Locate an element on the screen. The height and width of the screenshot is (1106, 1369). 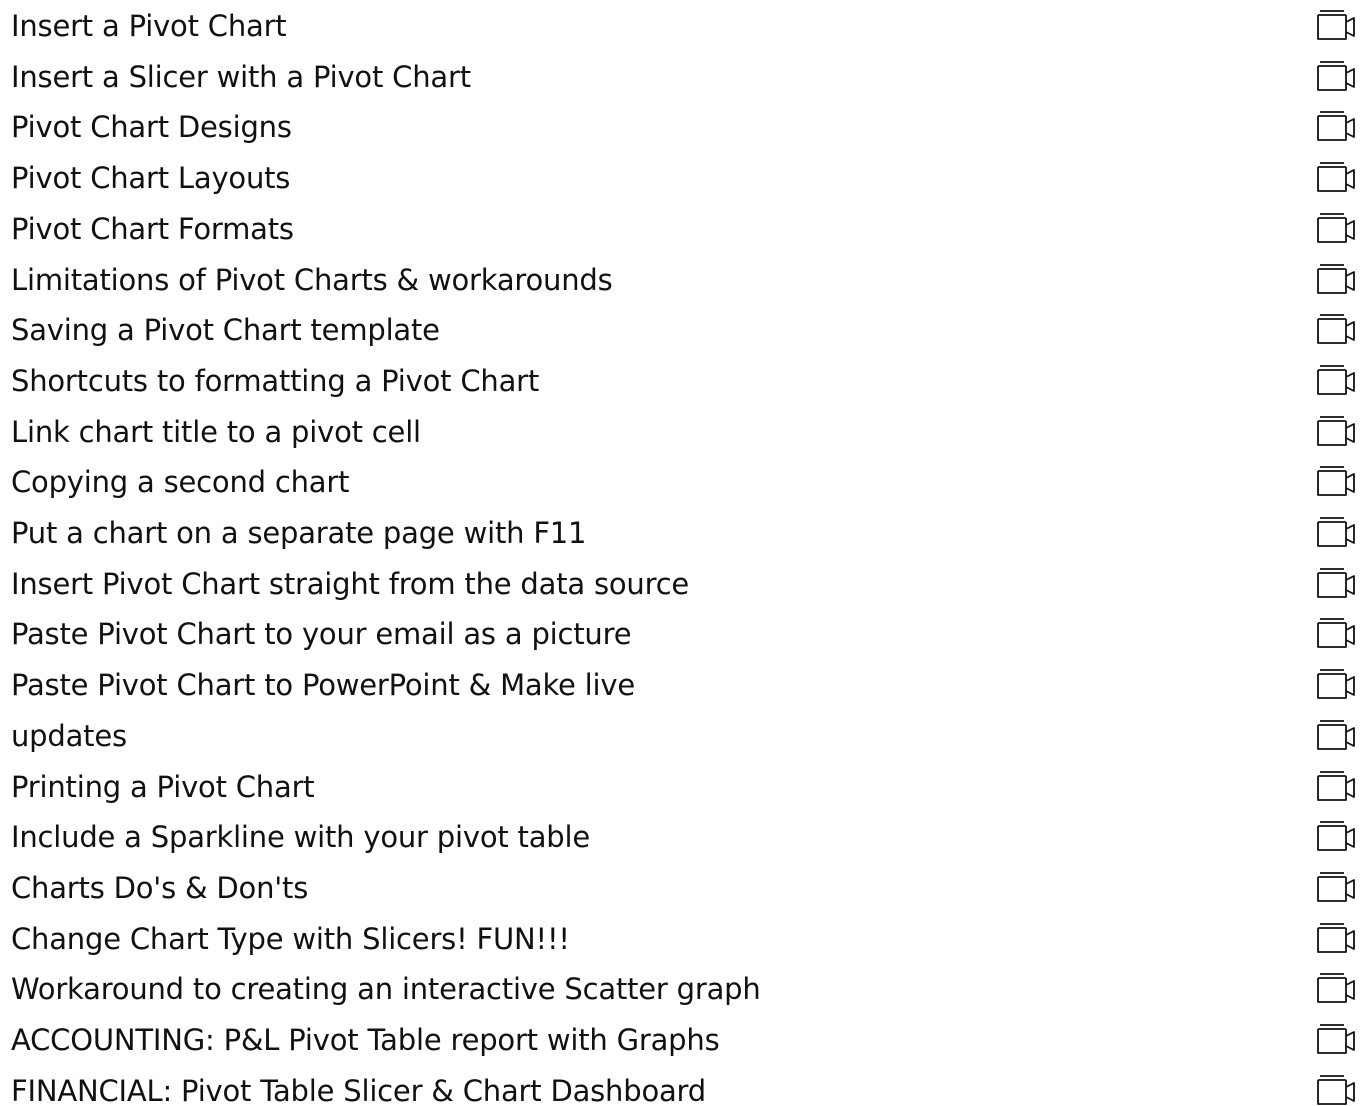
lecture-title: Link chart title to a pivot cell is located at coordinates (216, 431).